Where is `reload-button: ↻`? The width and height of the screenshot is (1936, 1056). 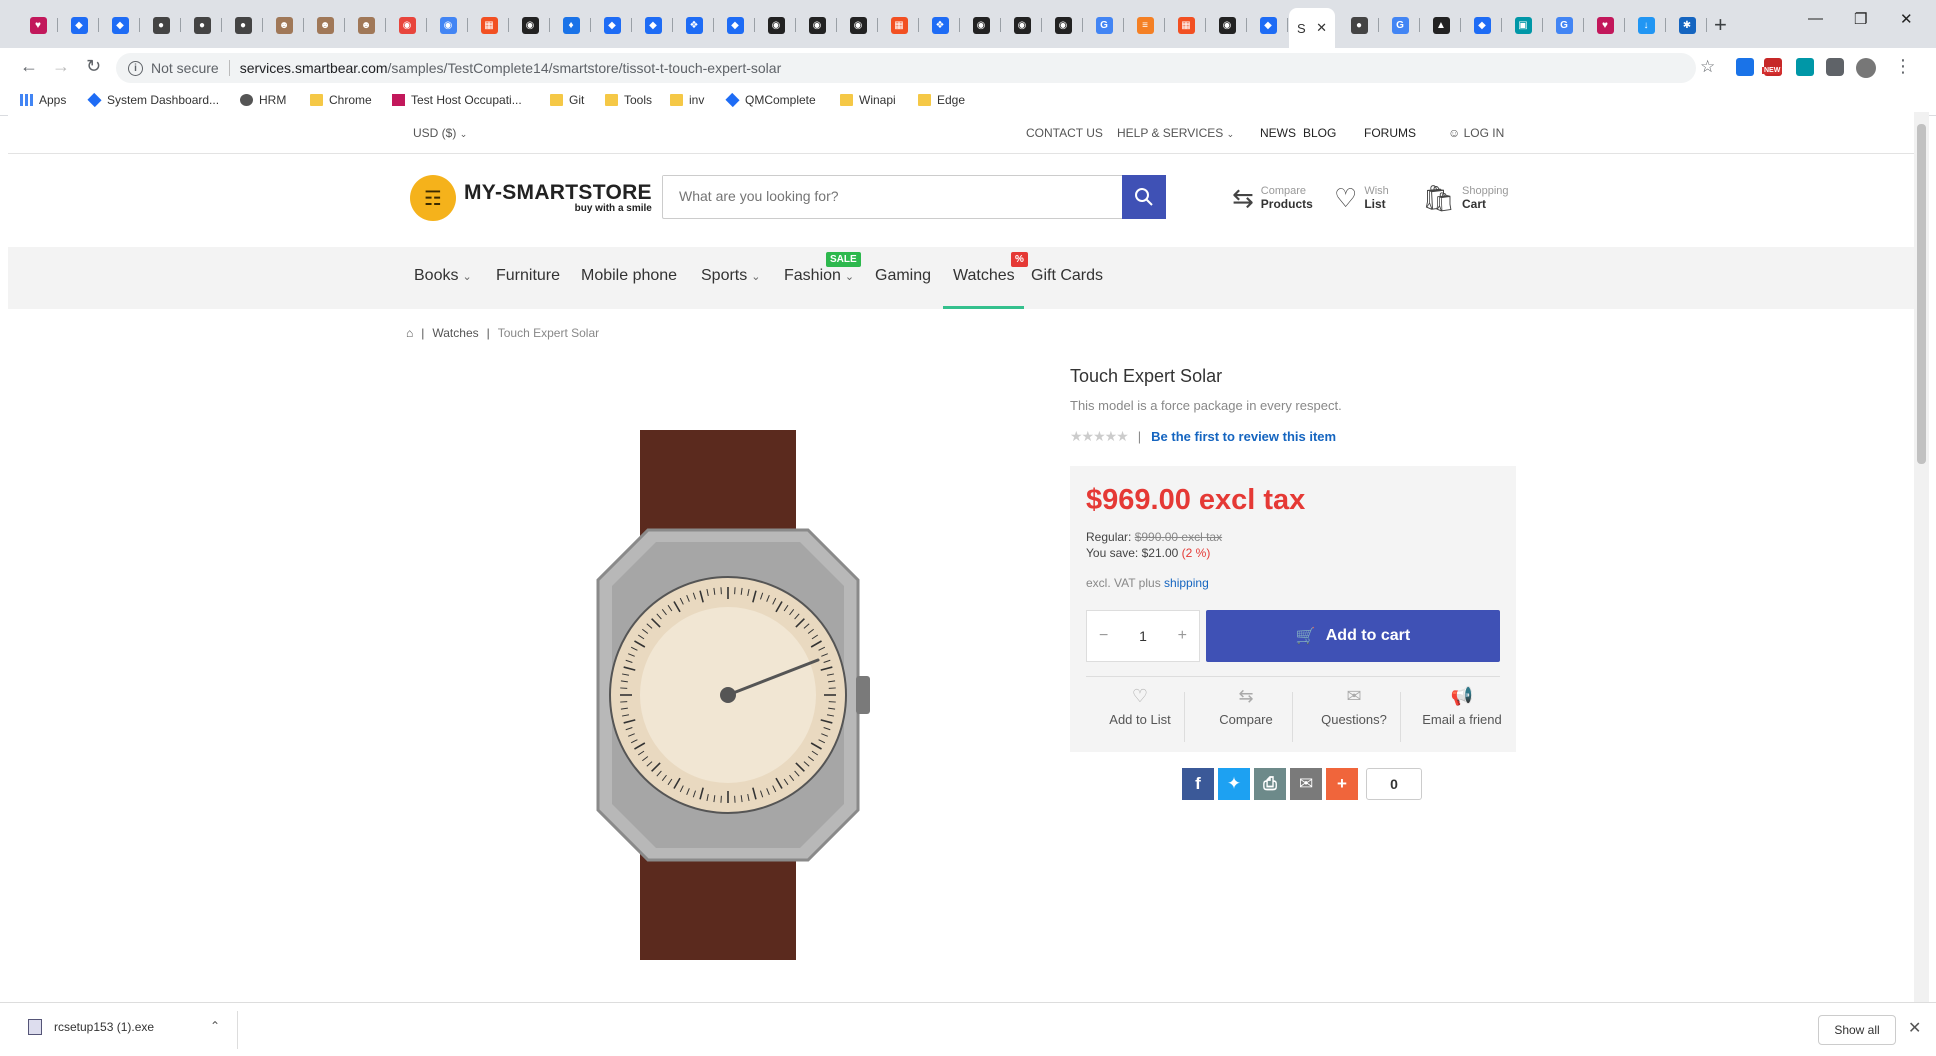
reload-button: ↻ is located at coordinates (93, 66).